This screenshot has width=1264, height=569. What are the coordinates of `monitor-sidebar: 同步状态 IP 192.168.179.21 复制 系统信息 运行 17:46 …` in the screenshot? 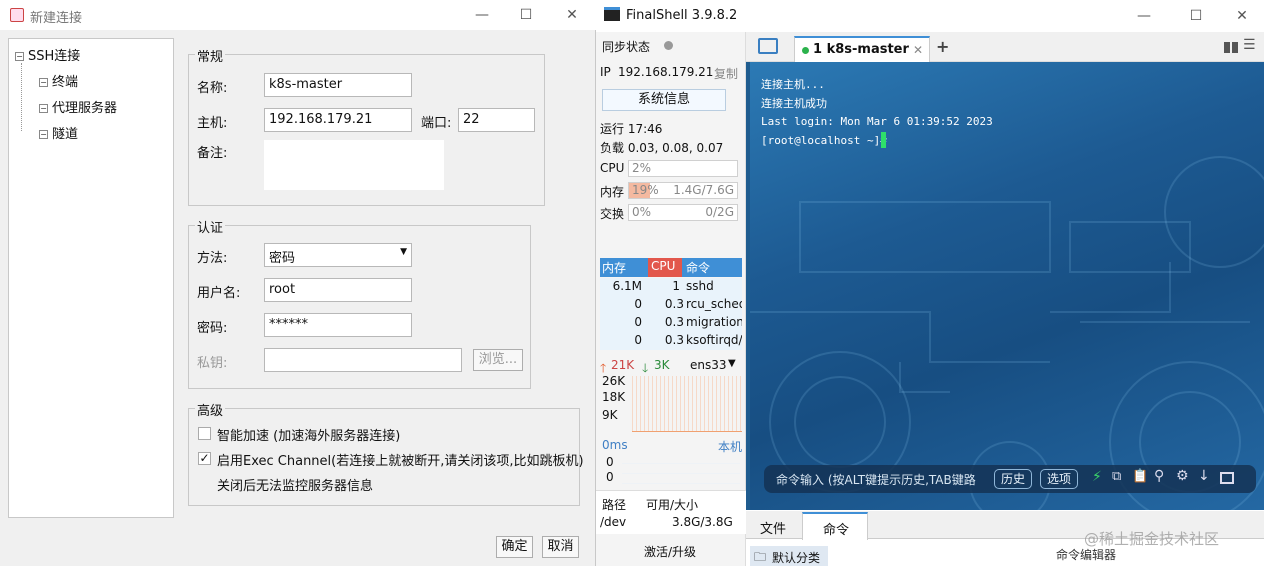 It's located at (671, 299).